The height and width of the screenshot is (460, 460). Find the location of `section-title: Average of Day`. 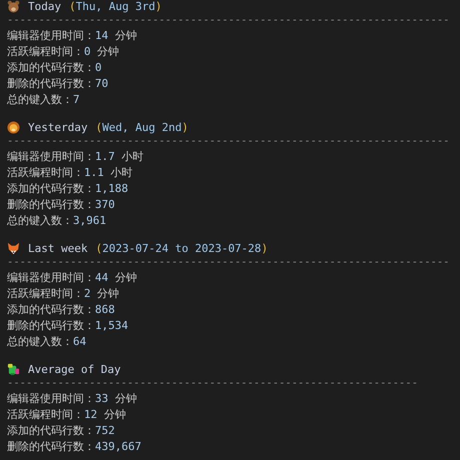

section-title: Average of Day is located at coordinates (74, 369).